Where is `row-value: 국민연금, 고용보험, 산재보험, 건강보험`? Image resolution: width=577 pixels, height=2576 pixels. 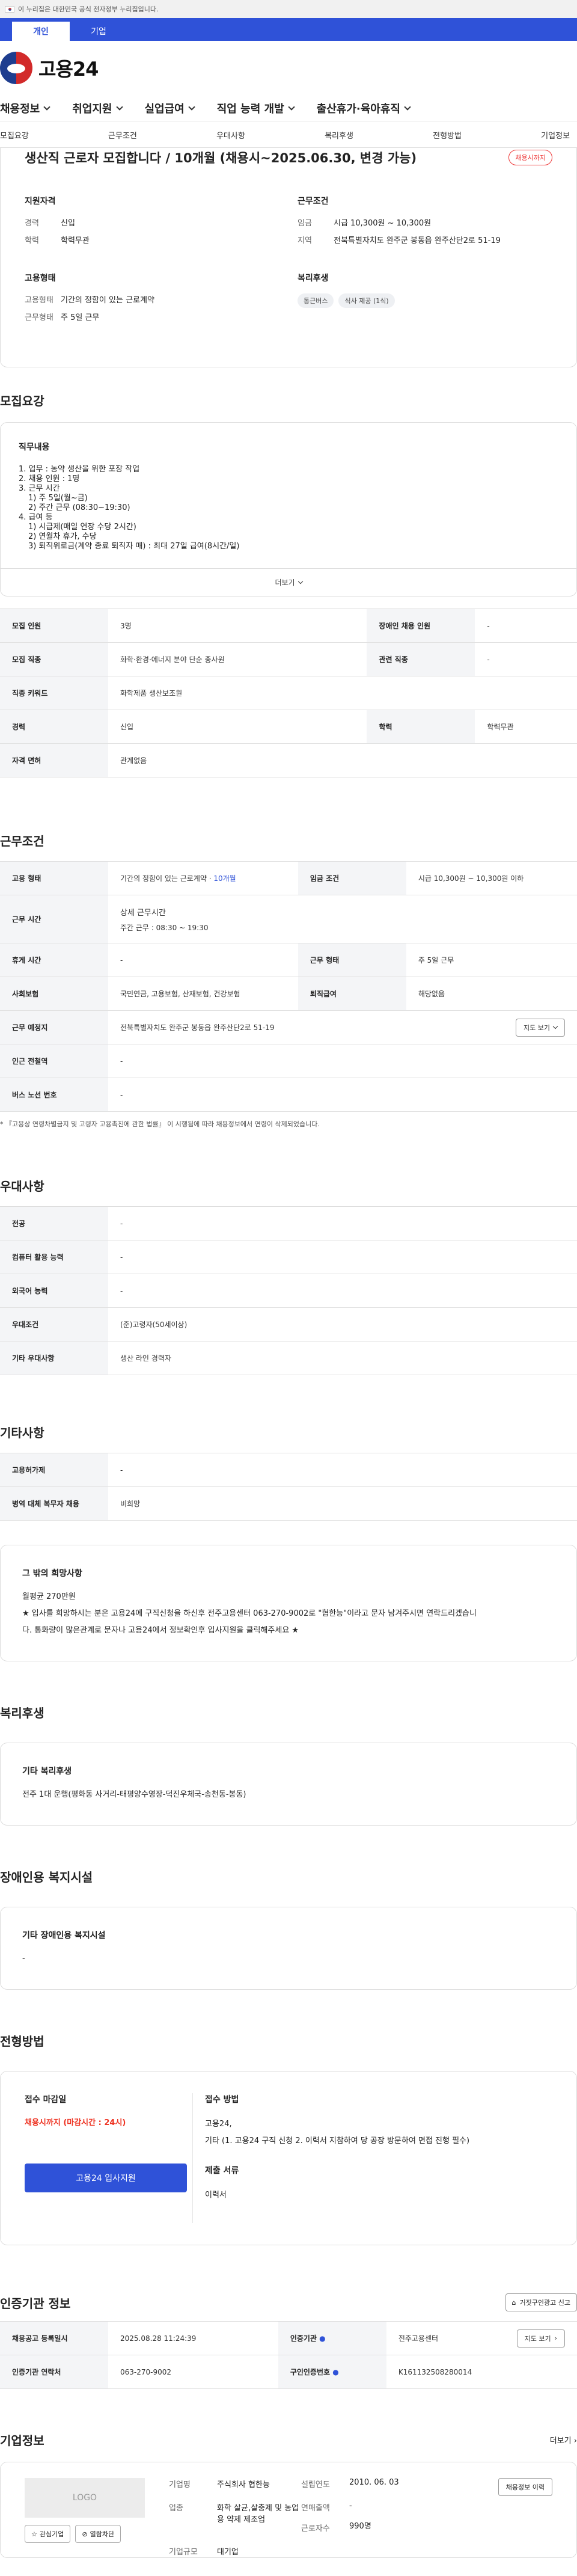
row-value: 국민연금, 고용보험, 산재보험, 건강보험 is located at coordinates (203, 994).